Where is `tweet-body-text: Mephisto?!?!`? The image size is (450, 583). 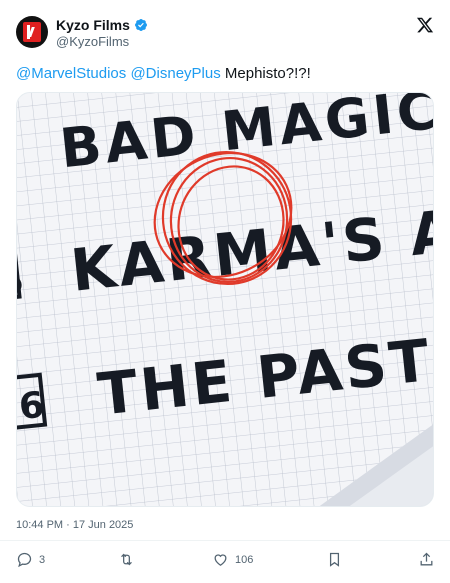 tweet-body-text: Mephisto?!?! is located at coordinates (265, 73).